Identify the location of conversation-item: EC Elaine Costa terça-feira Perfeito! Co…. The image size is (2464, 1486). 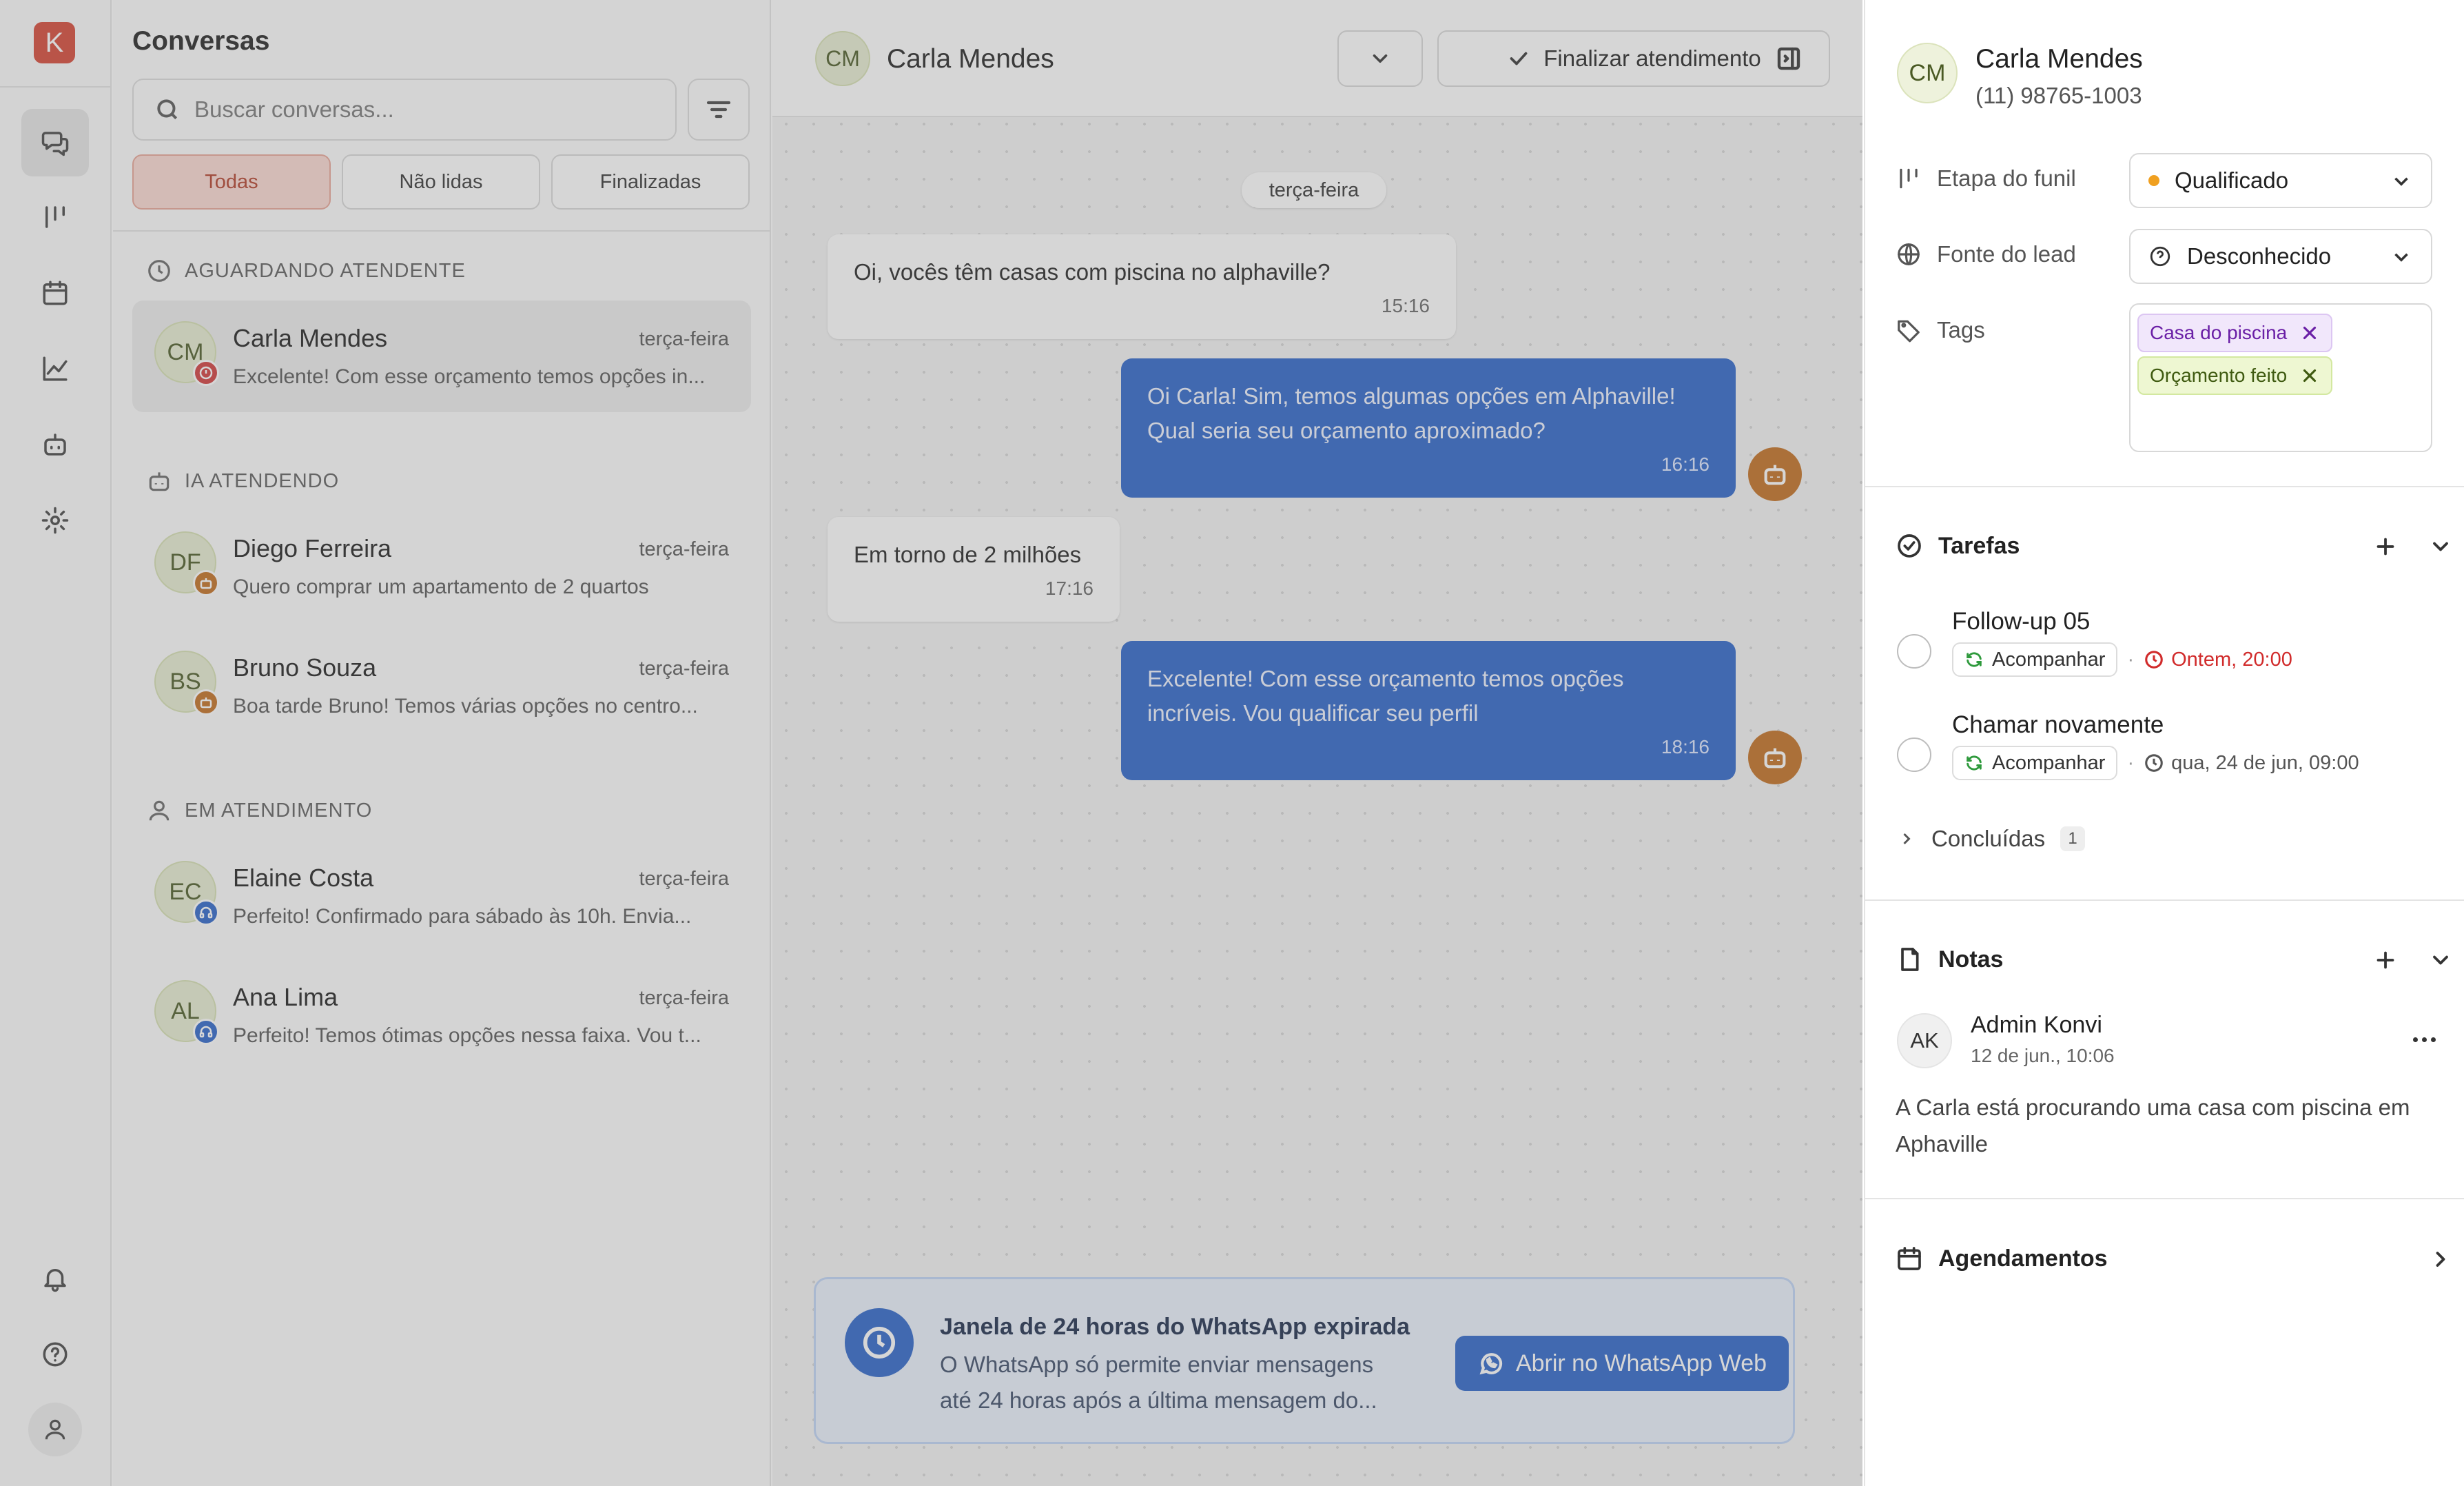
(441, 896).